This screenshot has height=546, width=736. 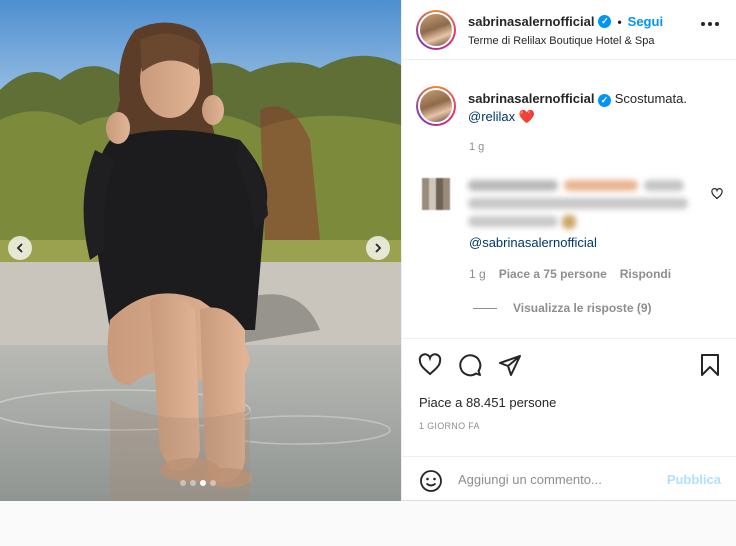 I want to click on chevron-right-icon, so click(x=378, y=248).